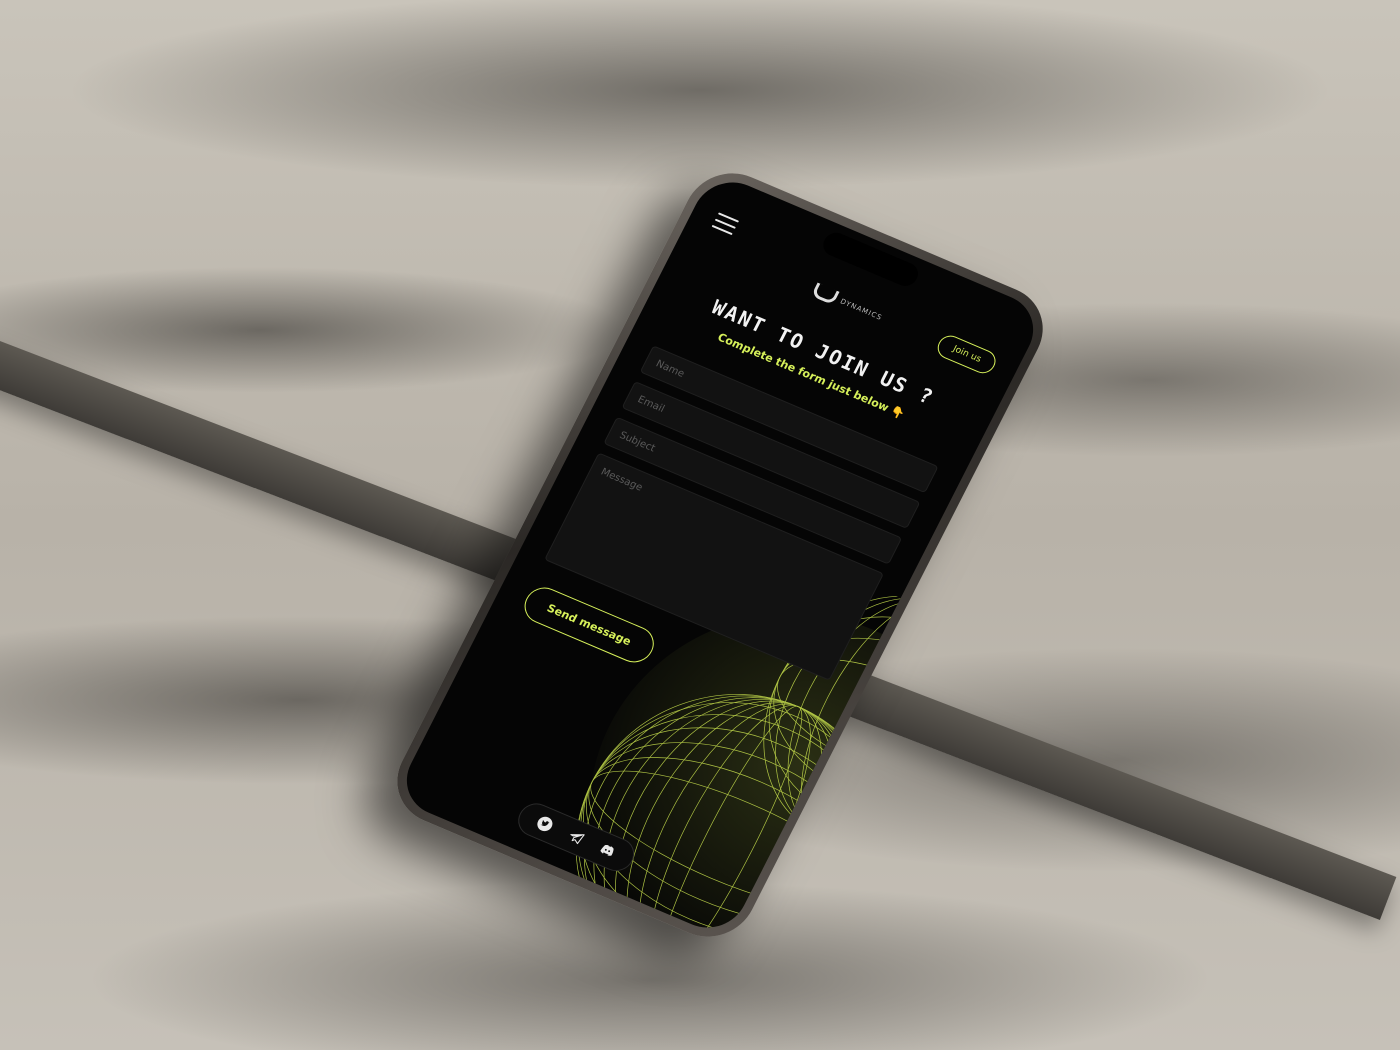  Describe the element at coordinates (576, 837) in the screenshot. I see `telegram-icon` at that location.